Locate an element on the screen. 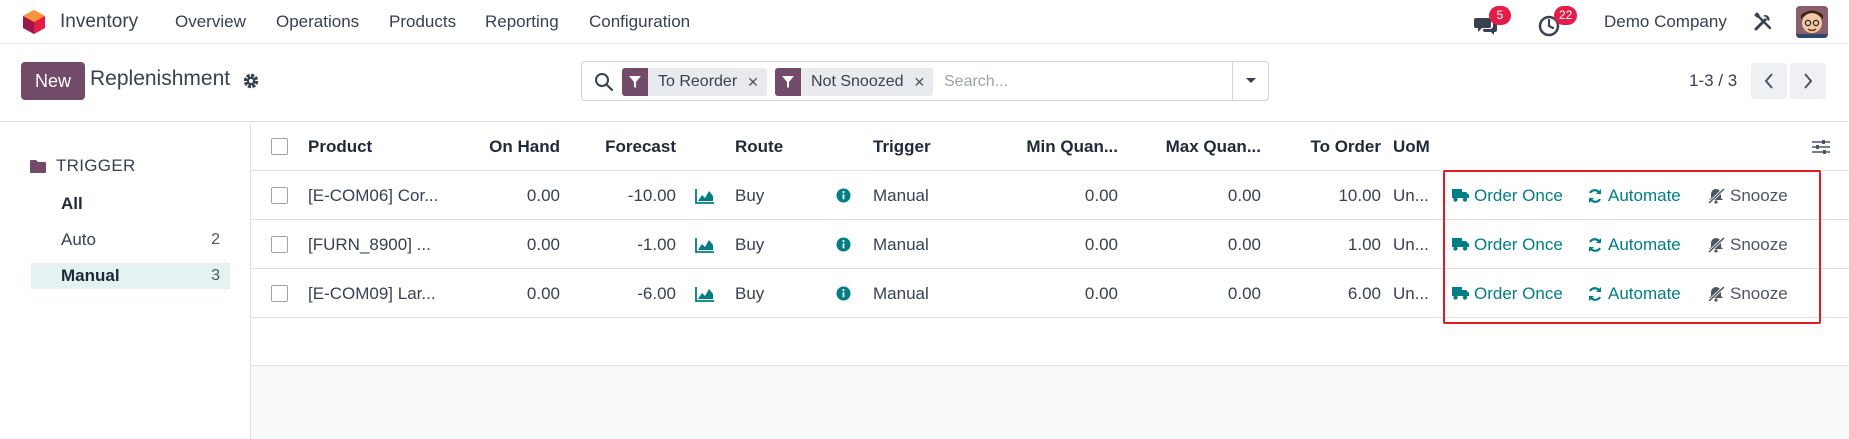 The image size is (1849, 439). company-switcher: Demo Company is located at coordinates (1665, 22).